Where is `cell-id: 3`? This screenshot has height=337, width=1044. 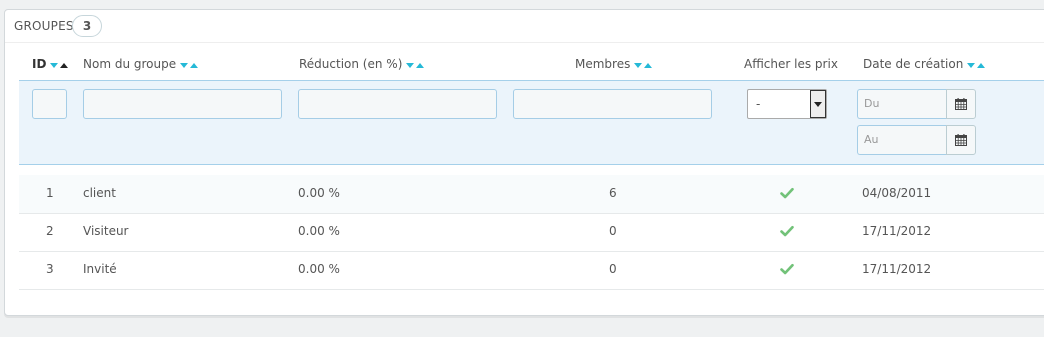
cell-id: 3 is located at coordinates (50, 269).